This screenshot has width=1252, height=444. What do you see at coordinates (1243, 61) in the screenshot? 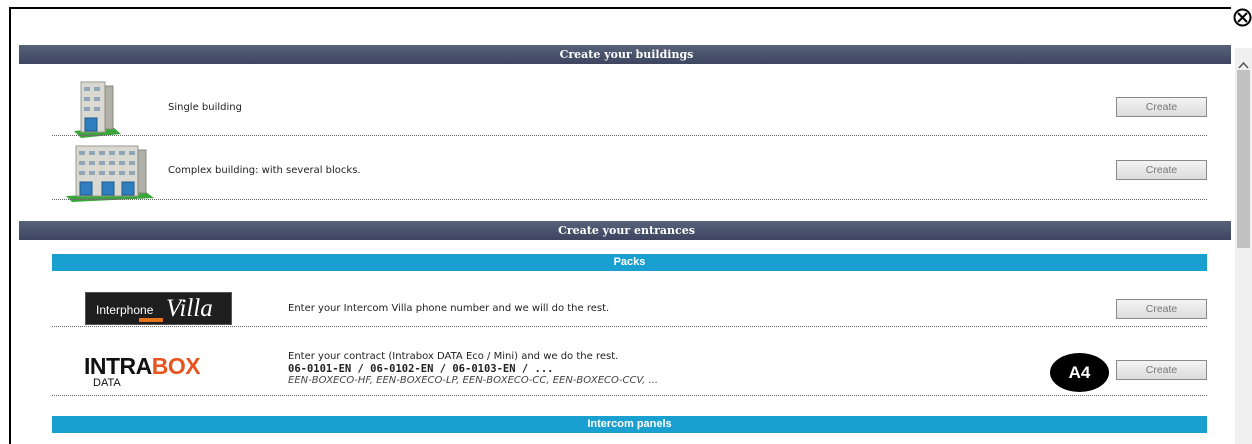
I see `scroll-up-icon` at bounding box center [1243, 61].